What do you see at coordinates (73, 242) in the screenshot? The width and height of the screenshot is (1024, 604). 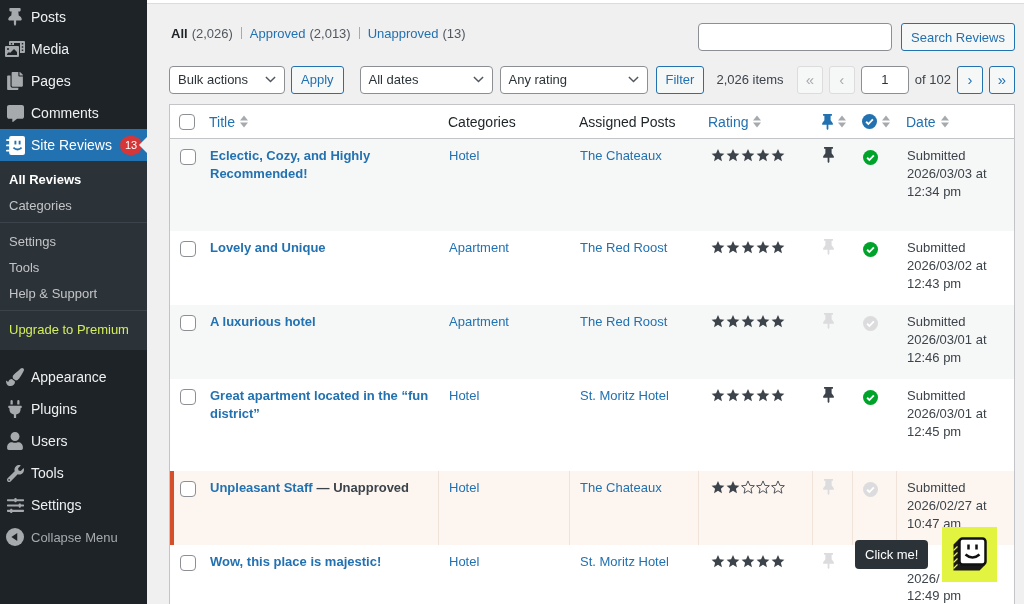 I see `submenu-item: Settings` at bounding box center [73, 242].